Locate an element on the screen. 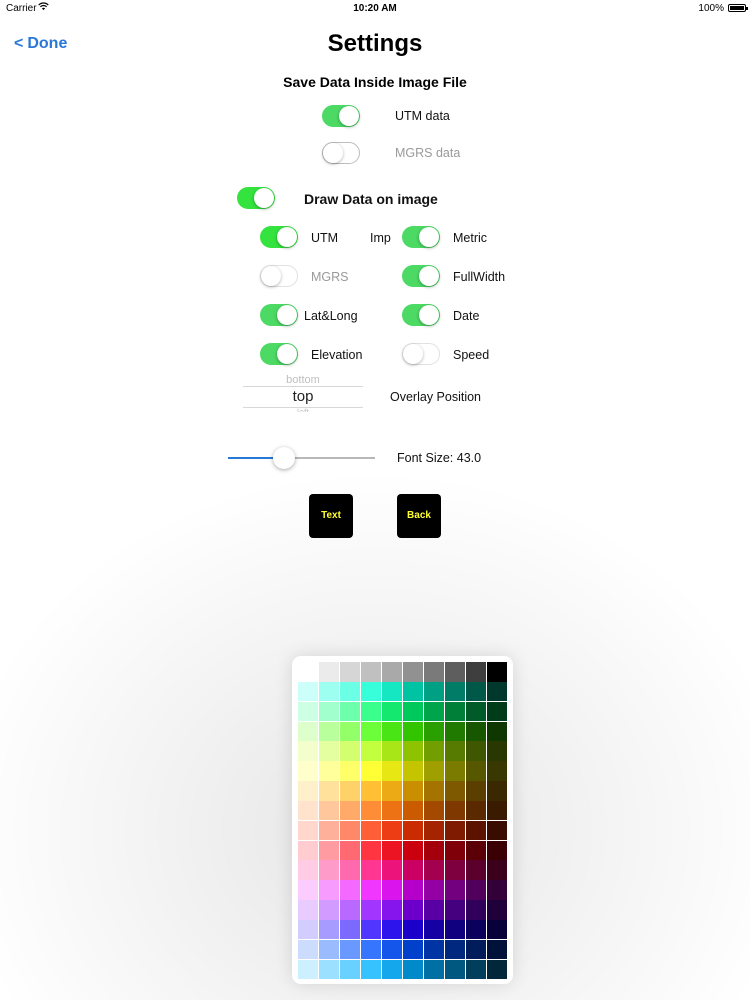 This screenshot has height=1000, width=750. metric-switch is located at coordinates (421, 237).